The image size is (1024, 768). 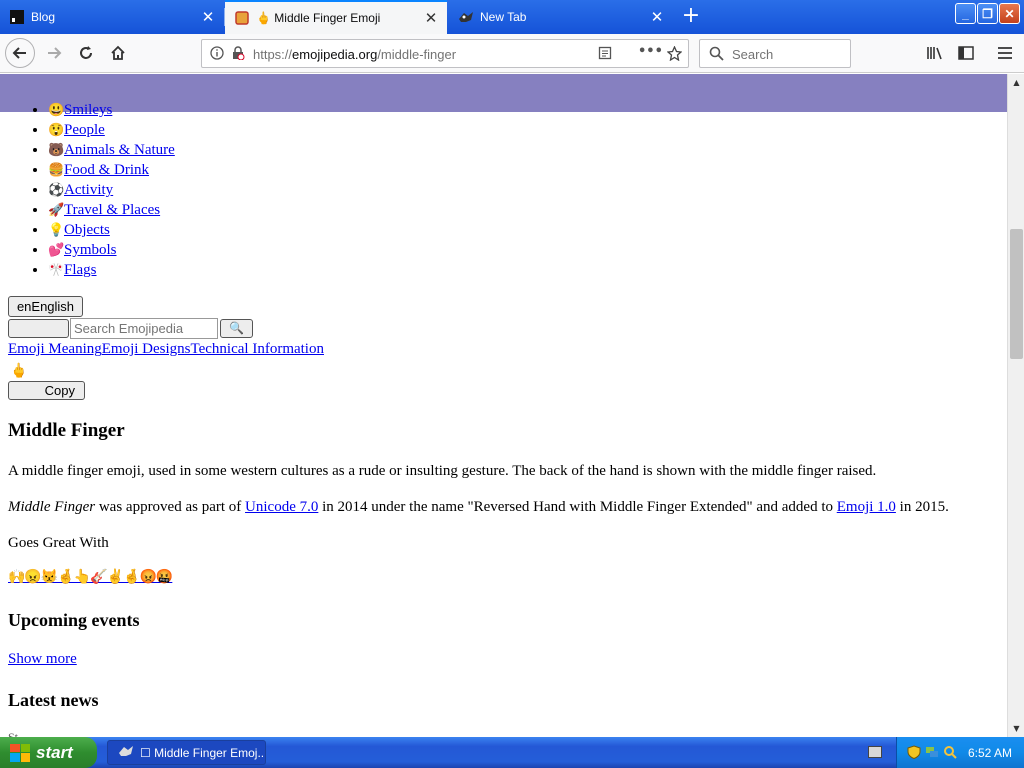 What do you see at coordinates (146, 349) in the screenshot?
I see `tab-emoji-designs: Emoji Designs` at bounding box center [146, 349].